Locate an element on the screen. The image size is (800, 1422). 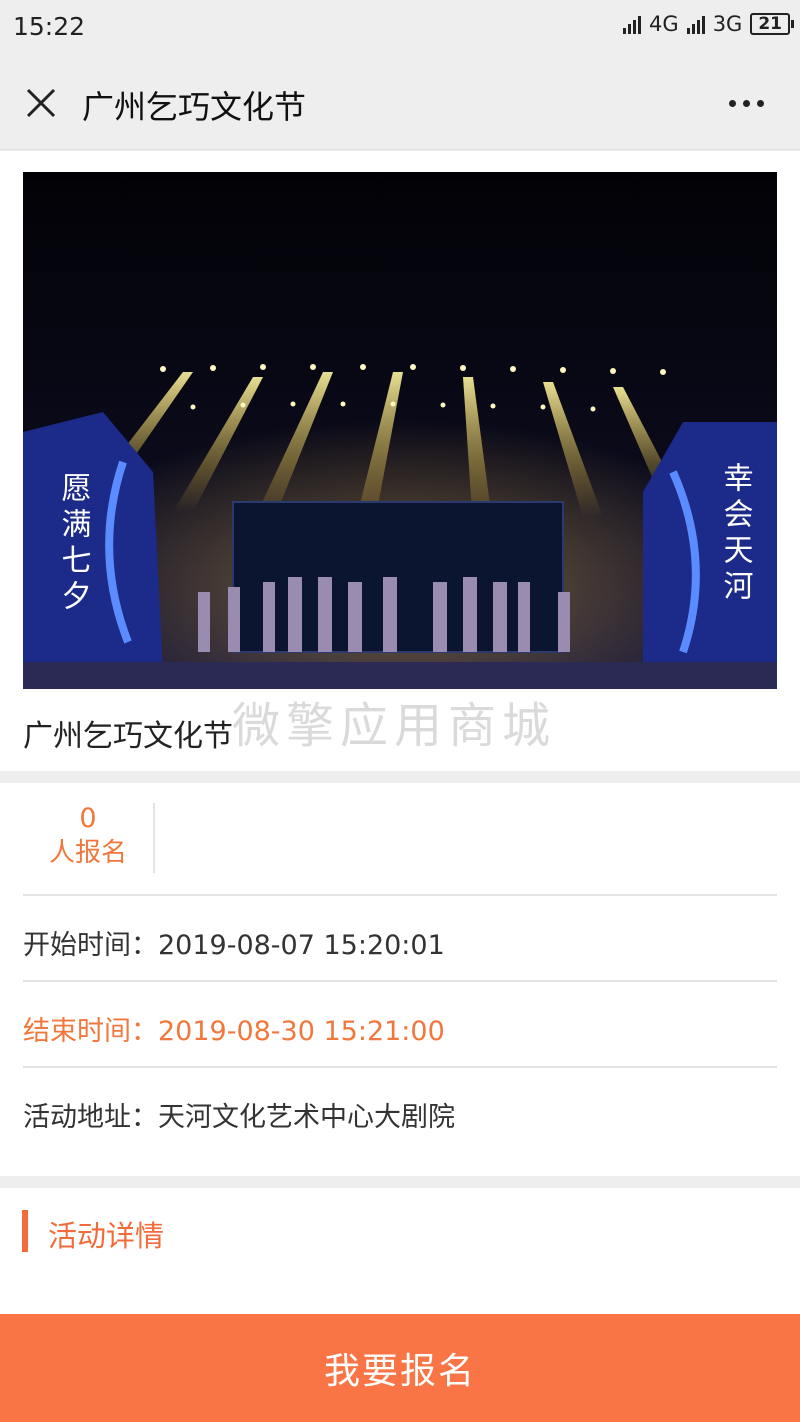
signup-label: 人报名 is located at coordinates (87, 853).